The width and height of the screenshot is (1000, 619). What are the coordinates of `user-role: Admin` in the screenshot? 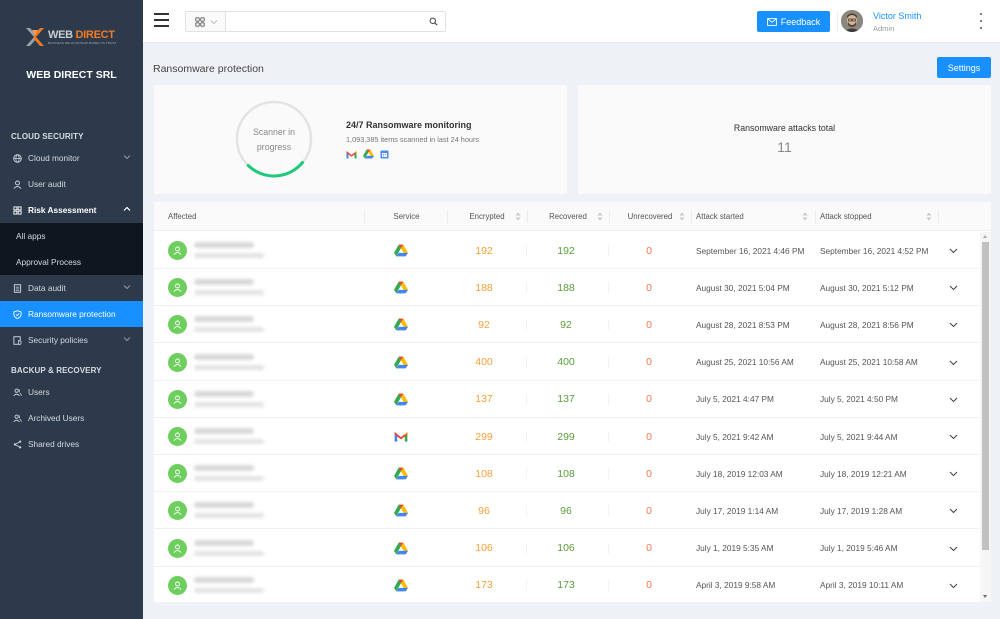 It's located at (884, 28).